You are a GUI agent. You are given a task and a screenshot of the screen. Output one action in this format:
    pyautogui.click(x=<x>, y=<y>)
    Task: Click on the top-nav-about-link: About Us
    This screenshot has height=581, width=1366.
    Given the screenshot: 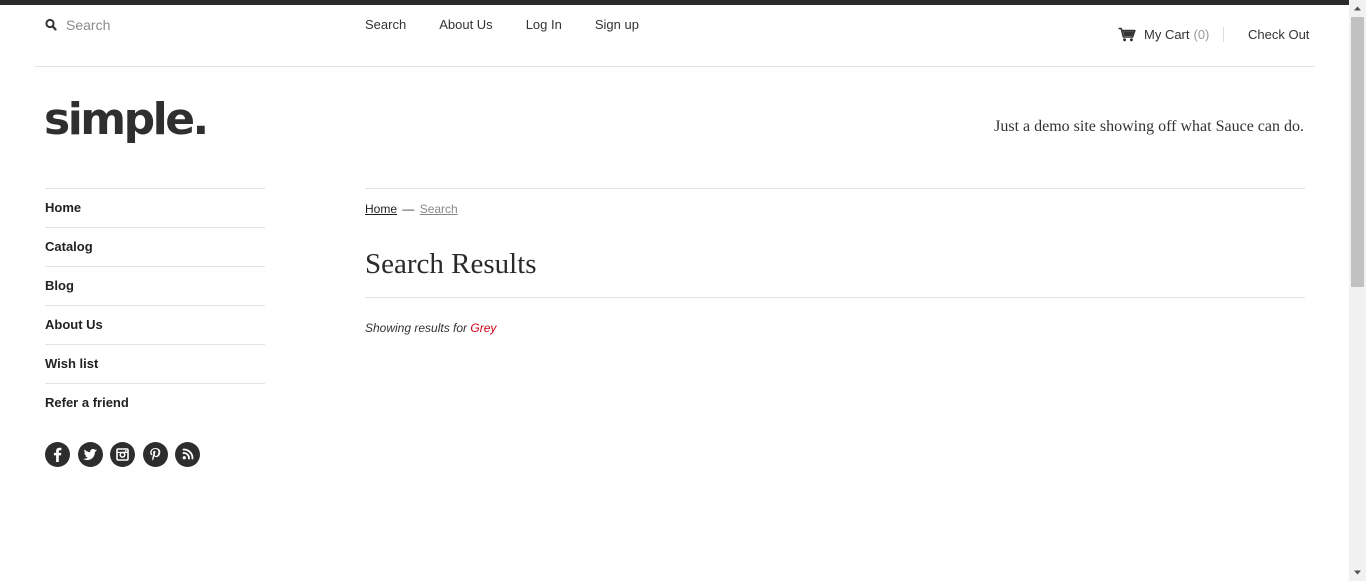 What is the action you would take?
    pyautogui.click(x=465, y=24)
    